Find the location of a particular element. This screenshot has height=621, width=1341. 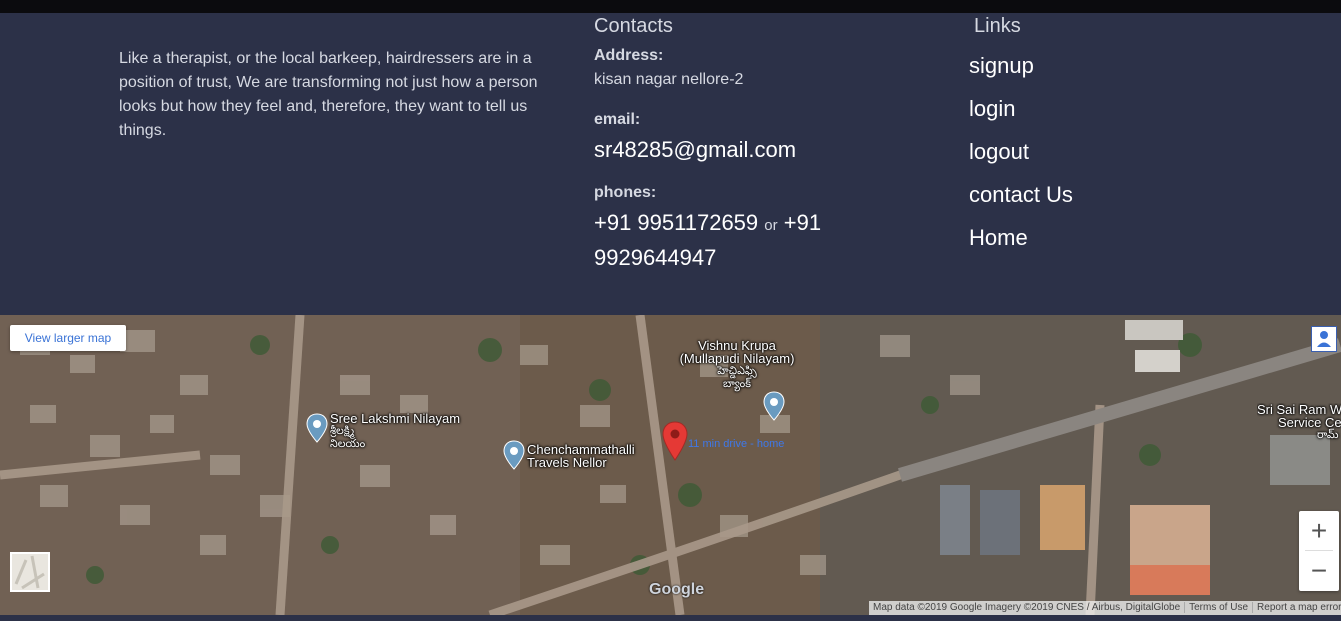

map-layer-icon is located at coordinates (30, 572).